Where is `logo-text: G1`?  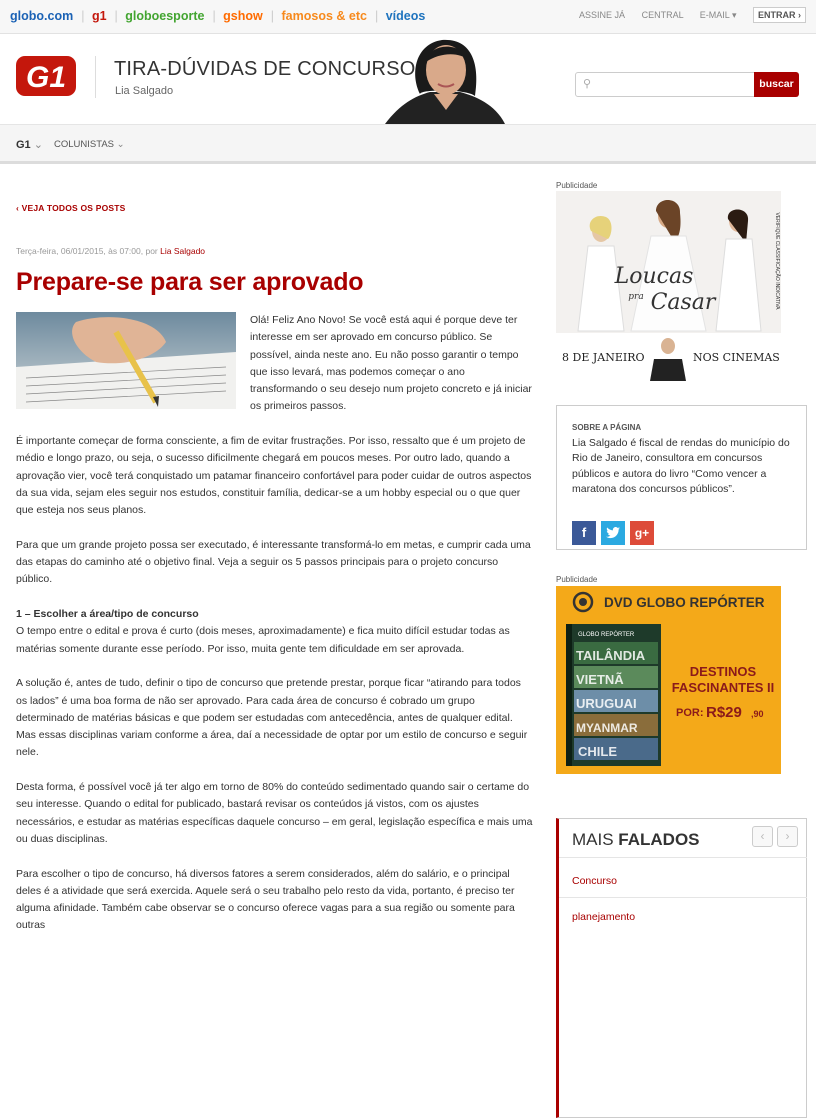
logo-text: G1 is located at coordinates (46, 77).